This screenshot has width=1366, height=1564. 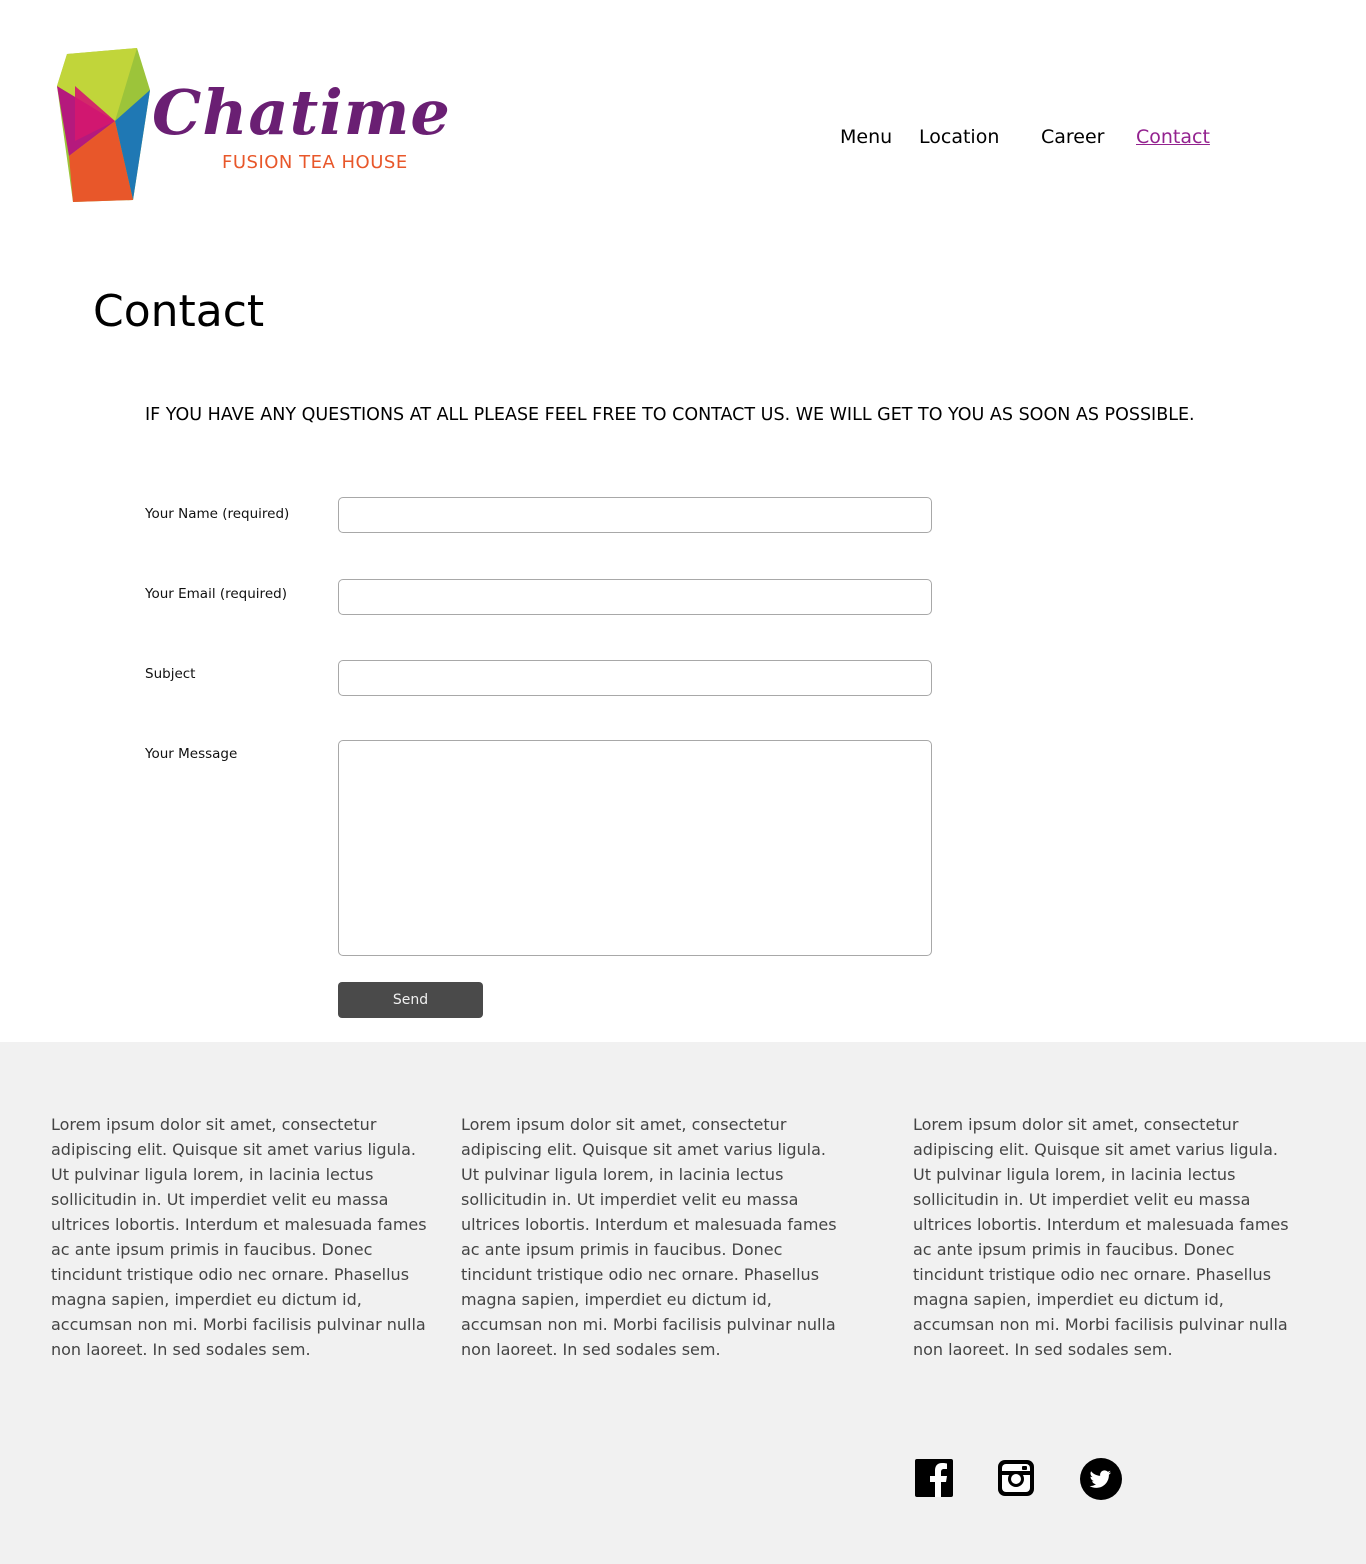 What do you see at coordinates (170, 674) in the screenshot?
I see `subject-label: Subject` at bounding box center [170, 674].